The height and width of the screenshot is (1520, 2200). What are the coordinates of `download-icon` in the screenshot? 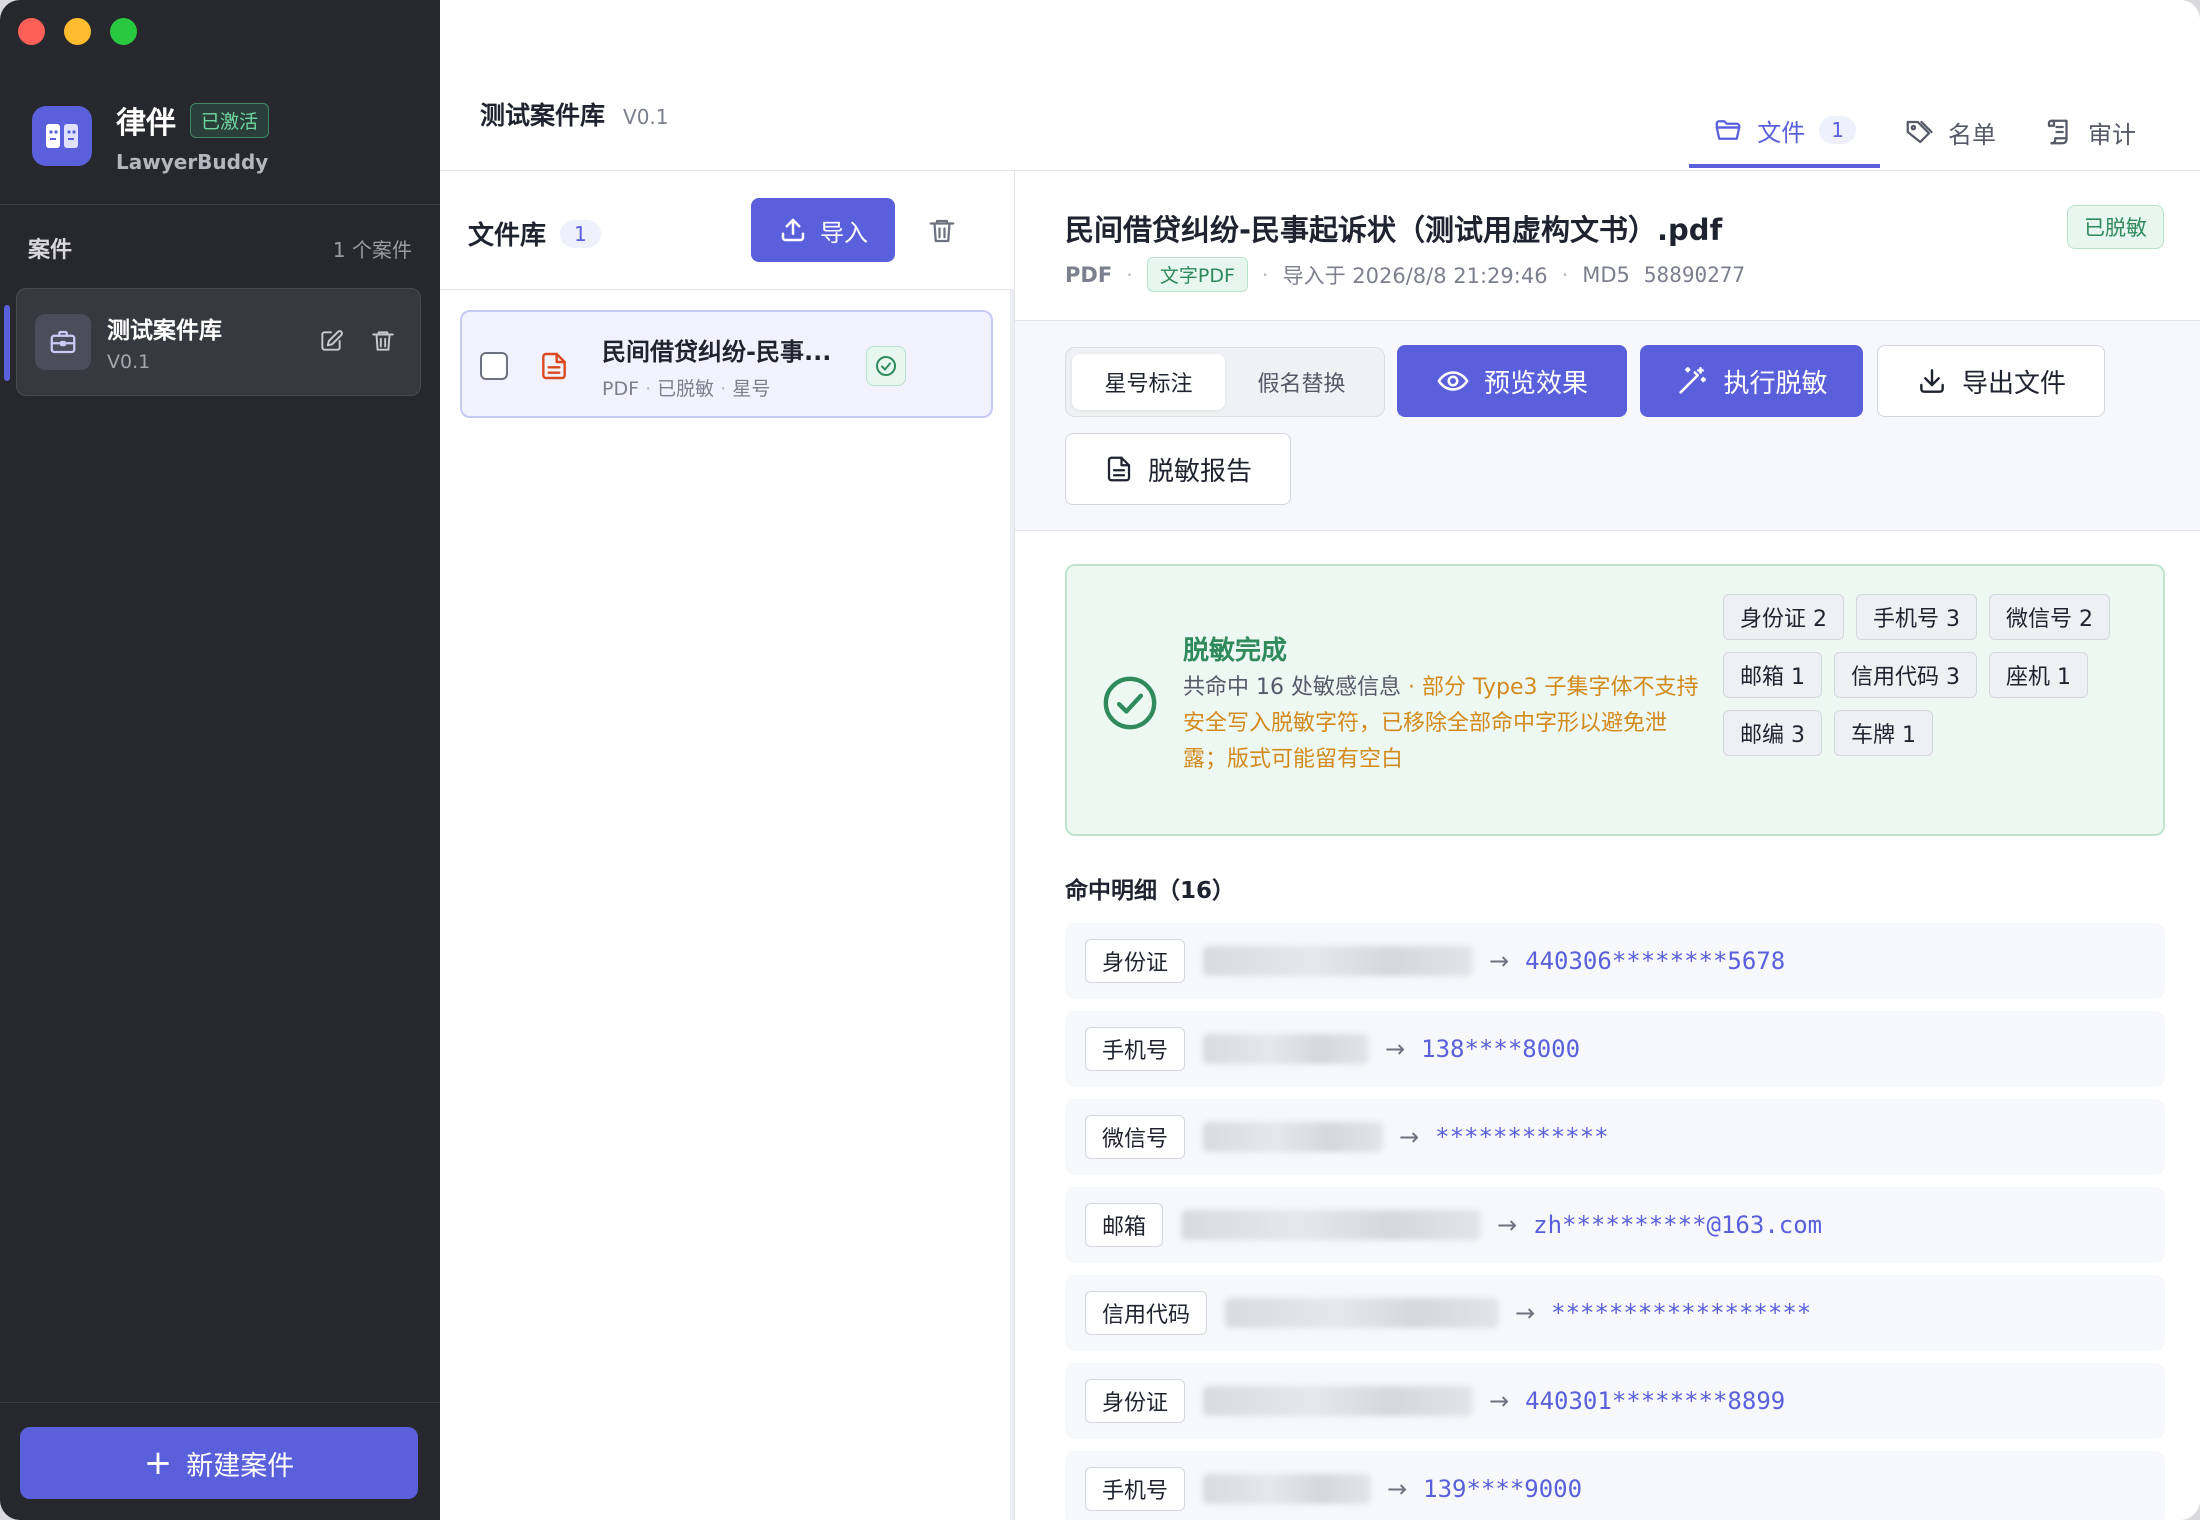 It's located at (1932, 381).